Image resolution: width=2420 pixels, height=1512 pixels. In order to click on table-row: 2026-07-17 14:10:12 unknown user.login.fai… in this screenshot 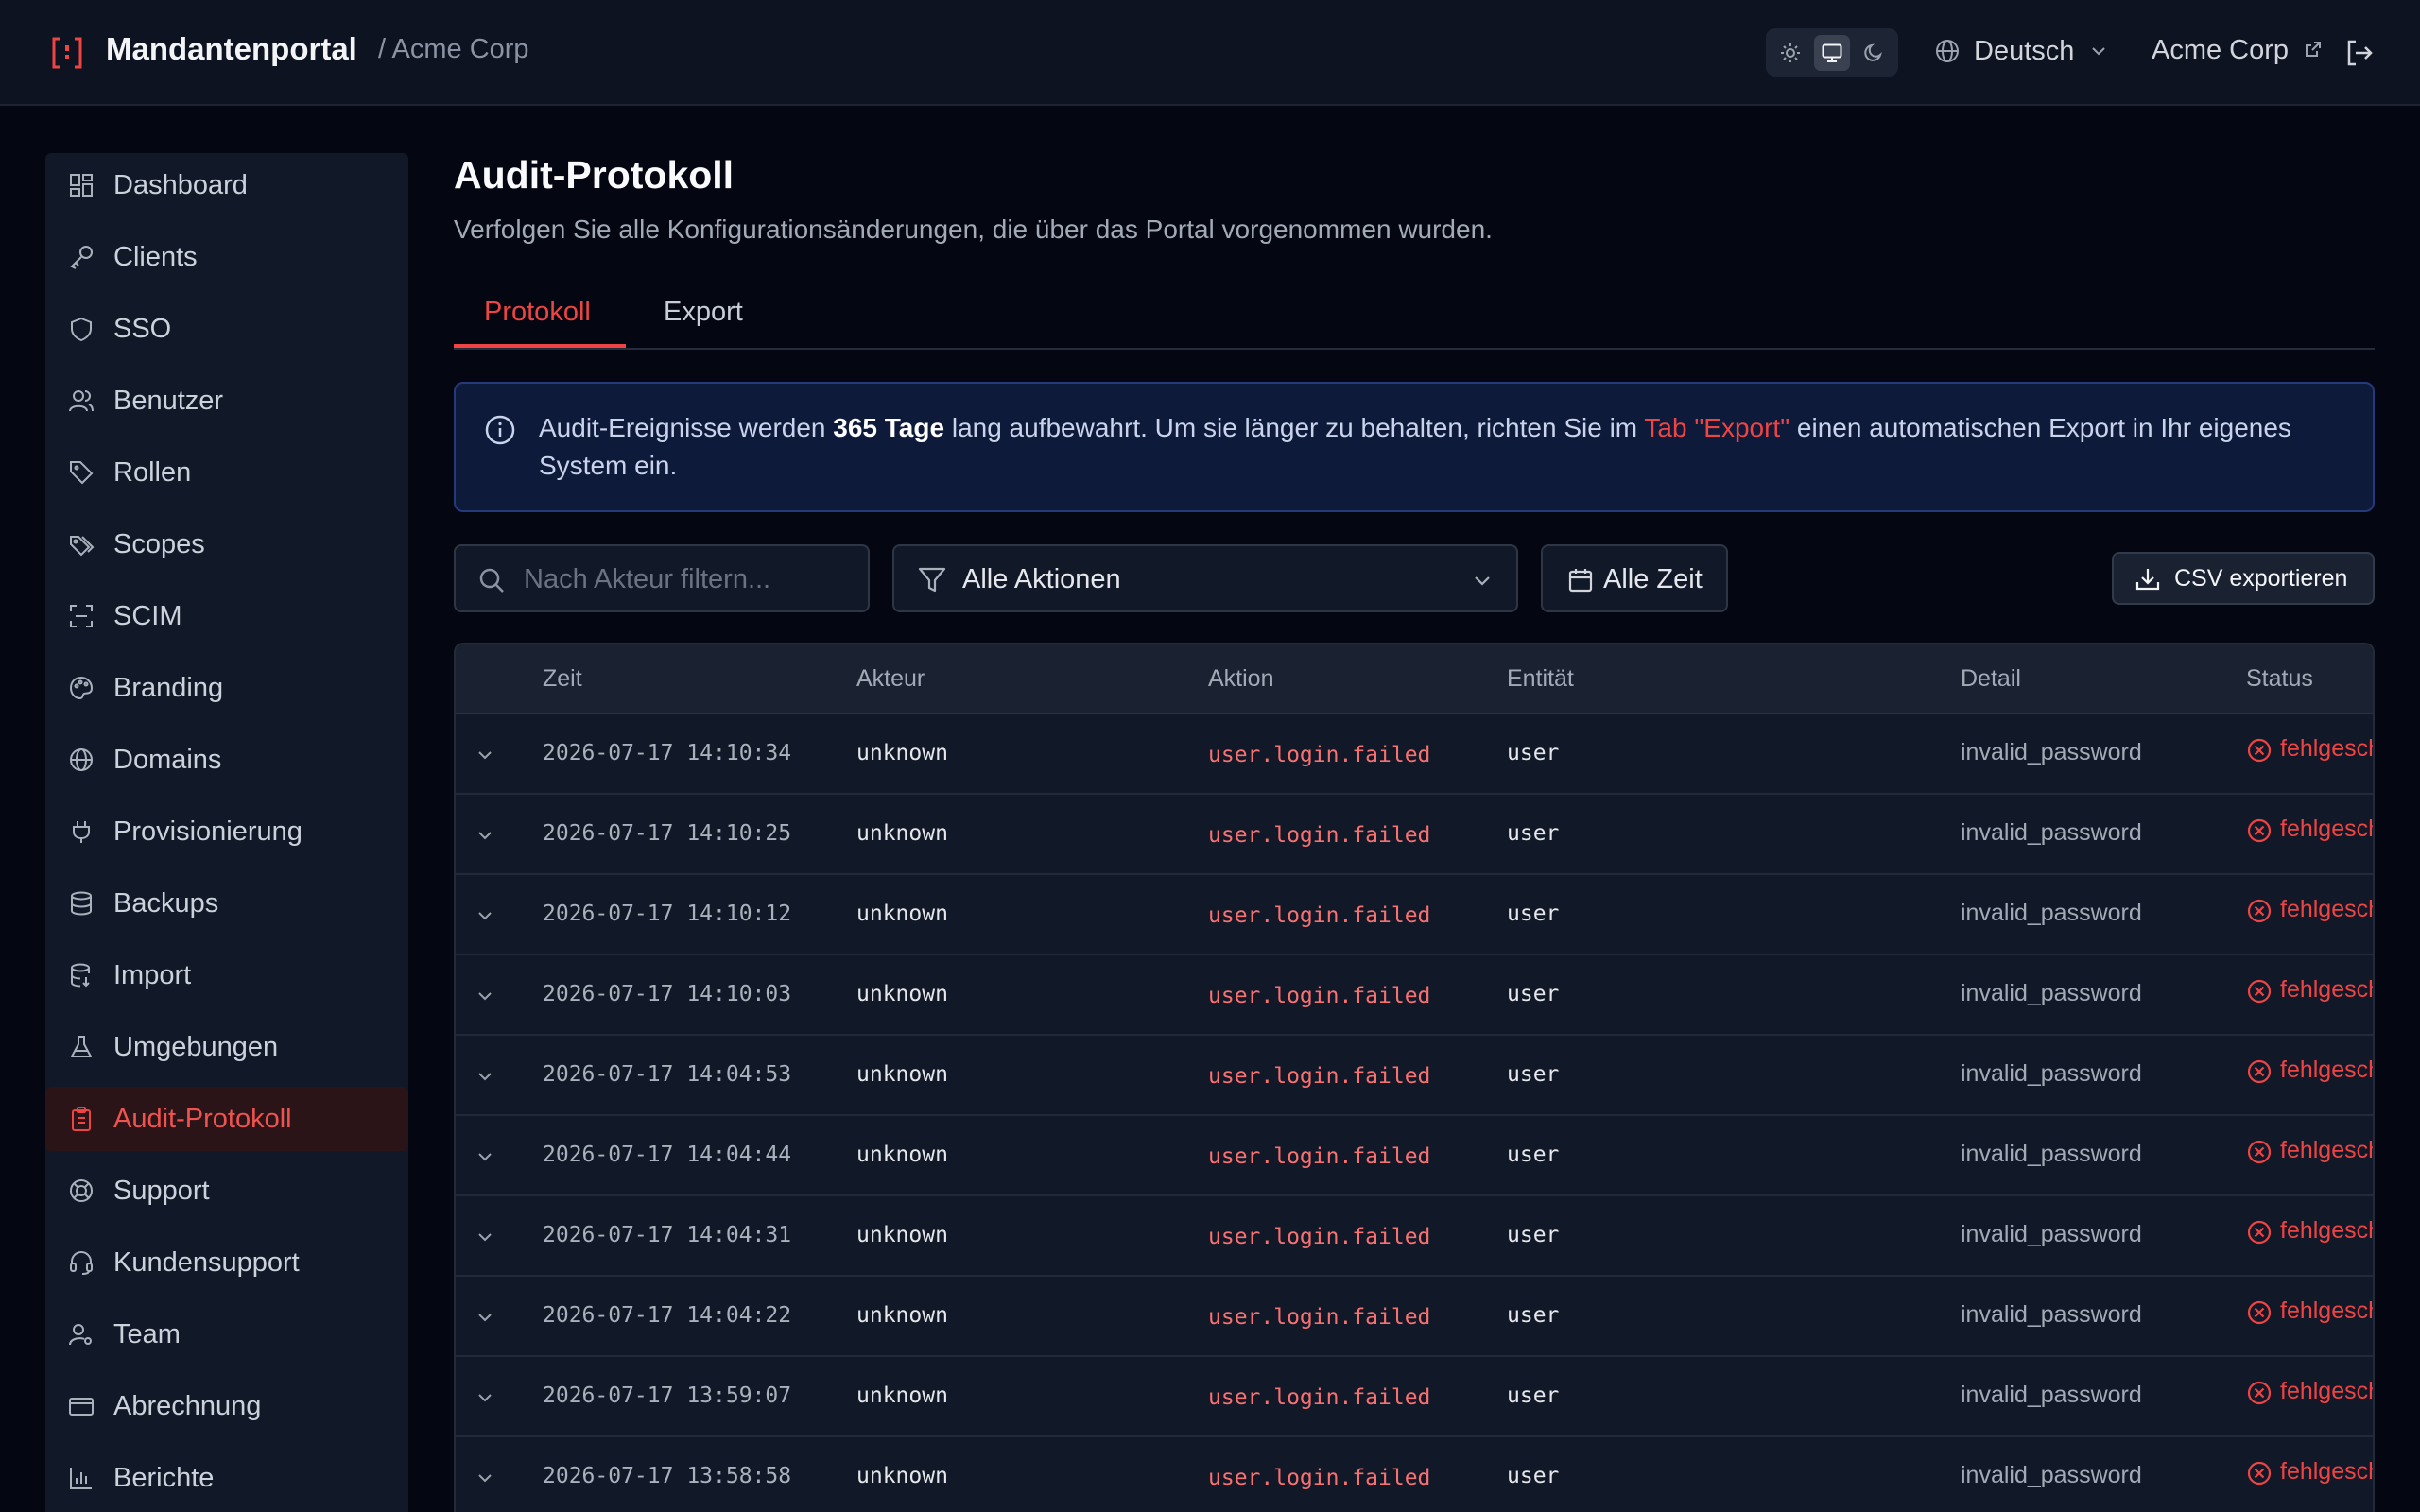, I will do `click(1414, 915)`.